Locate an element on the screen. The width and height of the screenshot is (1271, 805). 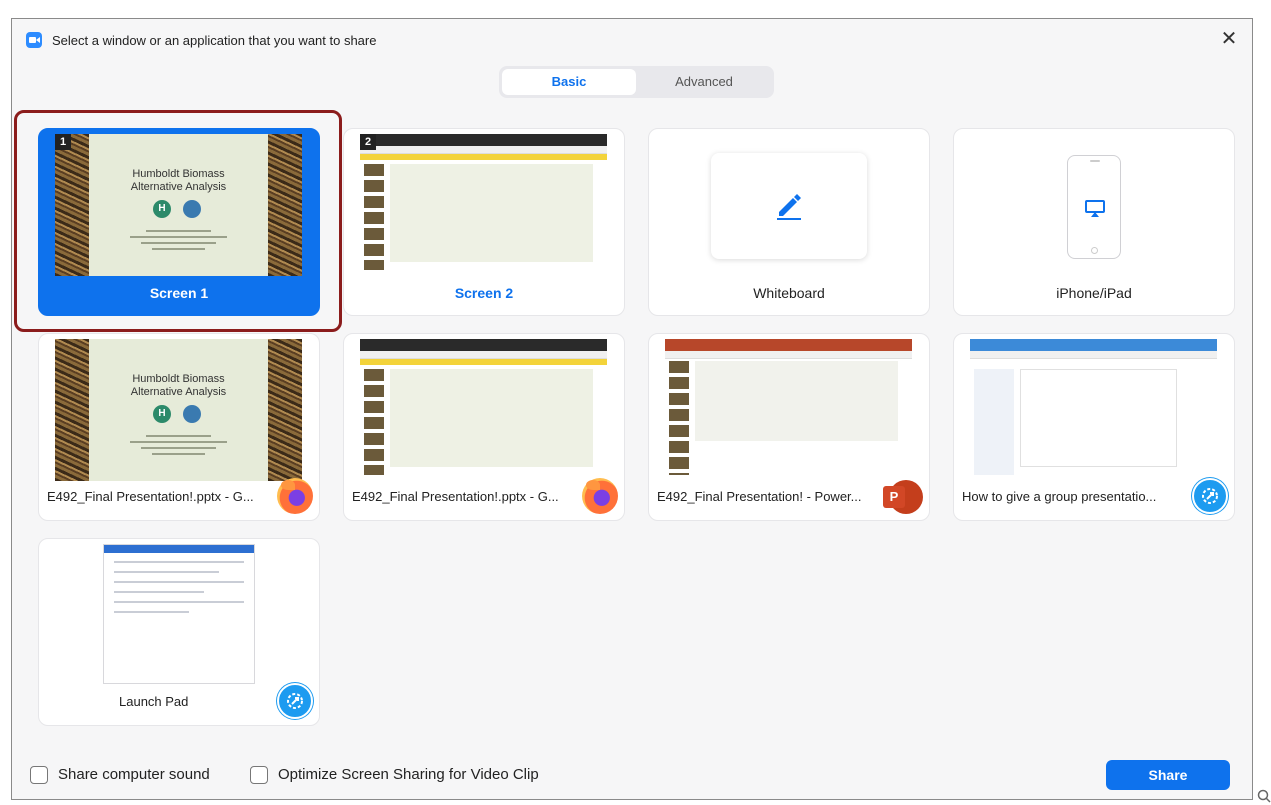
tab-switcher: Basic Advanced is located at coordinates (636, 82).